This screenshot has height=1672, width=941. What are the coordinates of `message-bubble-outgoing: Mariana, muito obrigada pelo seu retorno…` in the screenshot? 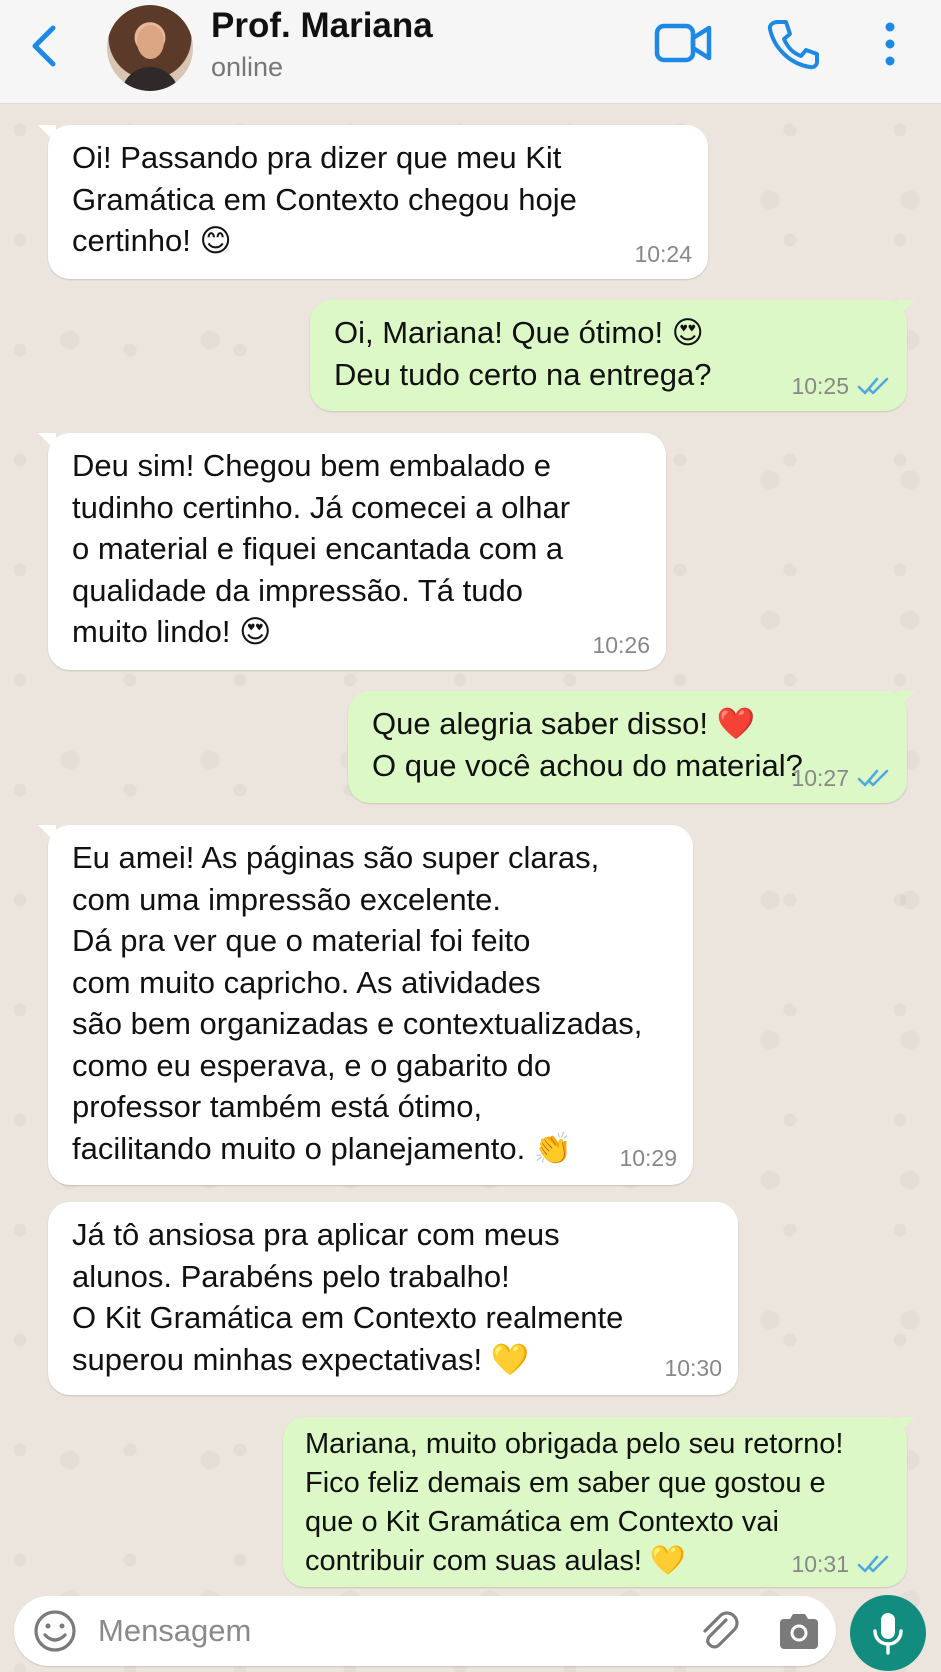 It's located at (595, 1502).